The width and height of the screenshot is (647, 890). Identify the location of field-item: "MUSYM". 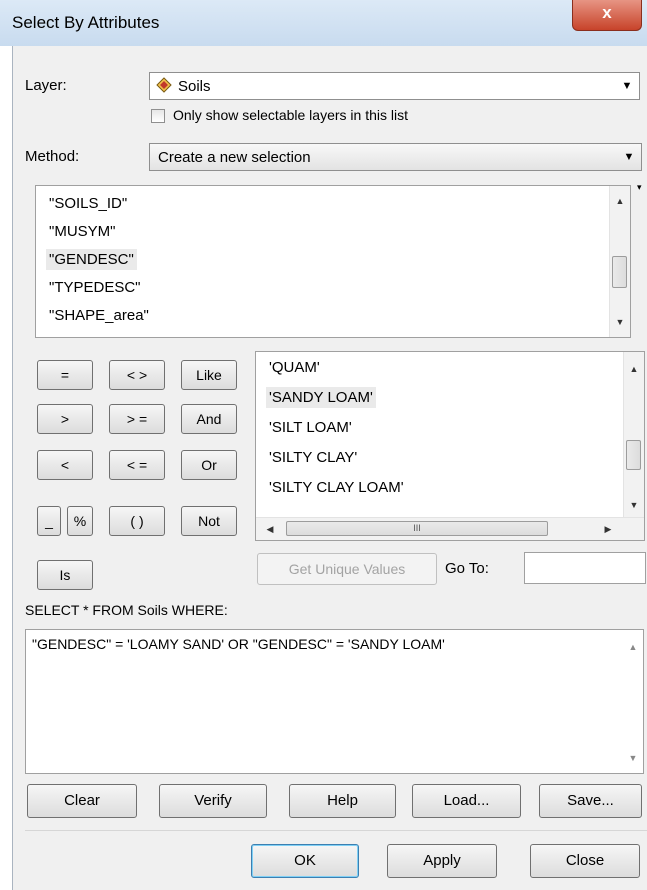
(82, 231).